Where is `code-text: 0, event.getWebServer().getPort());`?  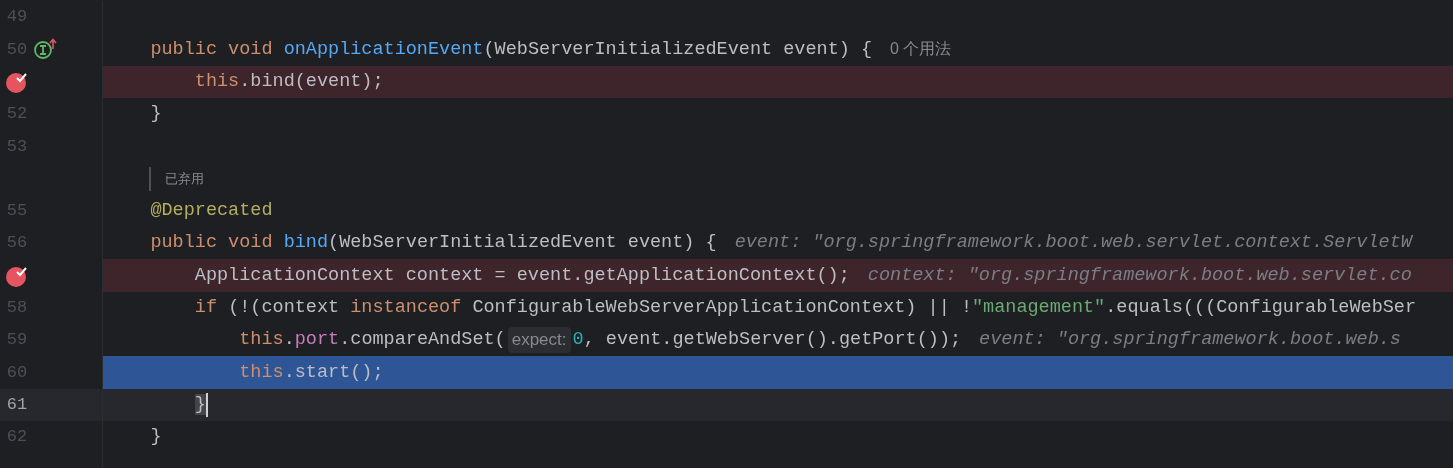
code-text: 0, event.getWebServer().getPort()); is located at coordinates (767, 340).